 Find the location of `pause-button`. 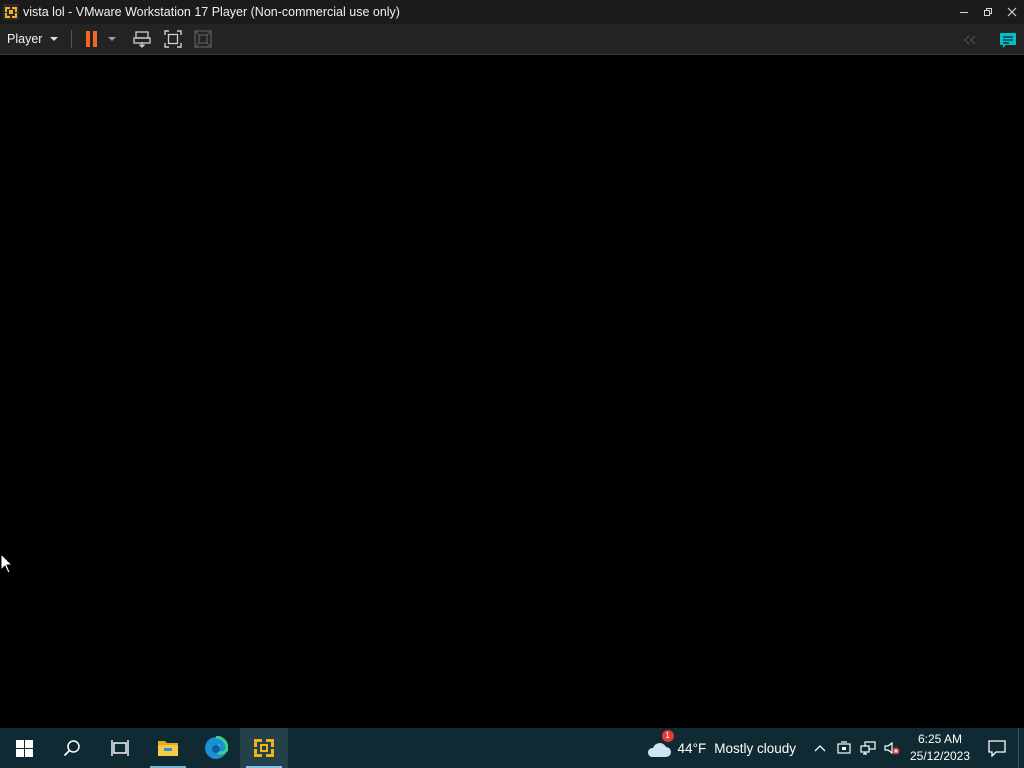

pause-button is located at coordinates (92, 39).